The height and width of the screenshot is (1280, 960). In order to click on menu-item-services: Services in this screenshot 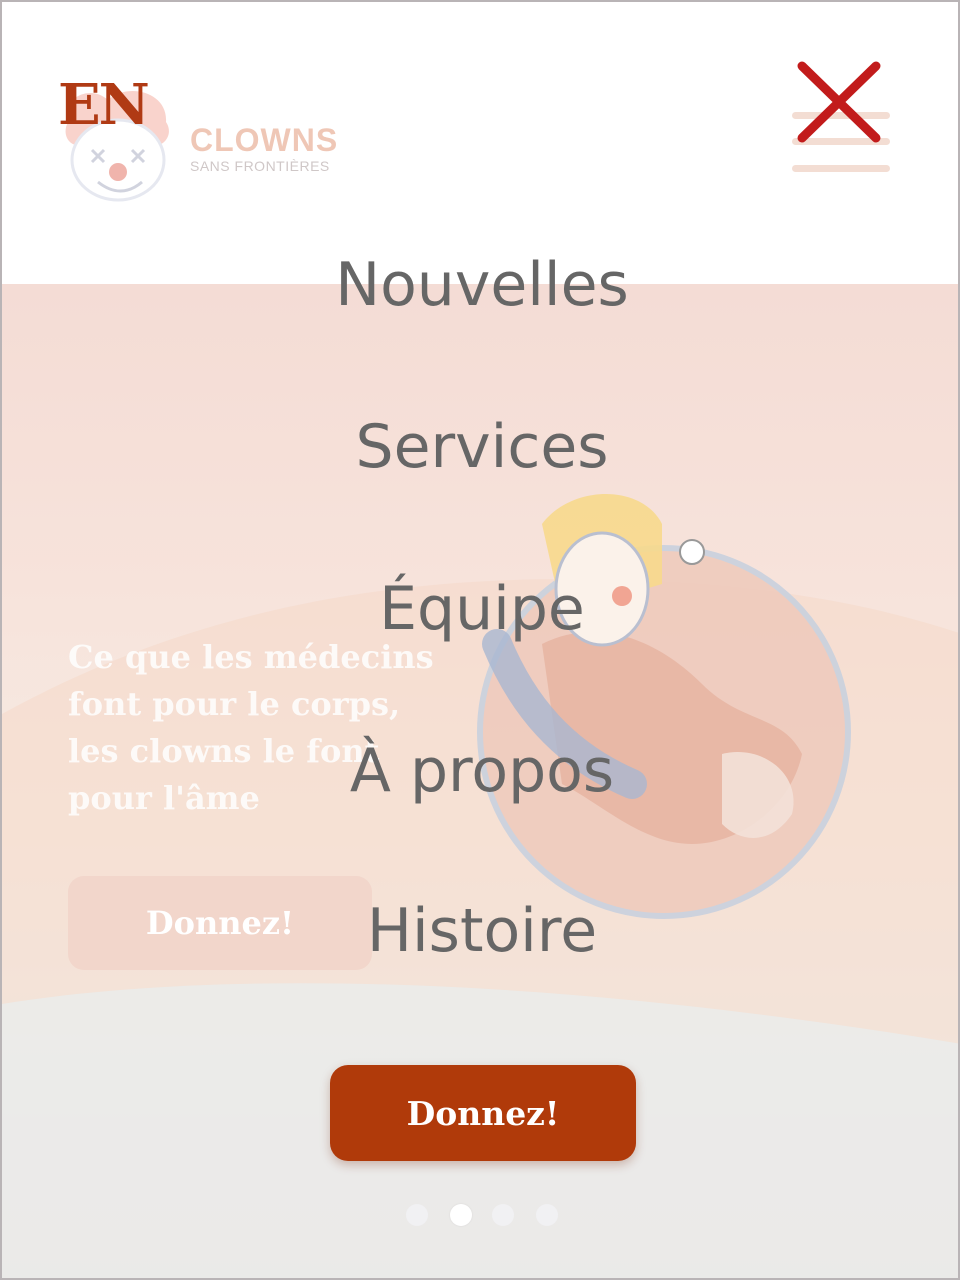, I will do `click(480, 447)`.